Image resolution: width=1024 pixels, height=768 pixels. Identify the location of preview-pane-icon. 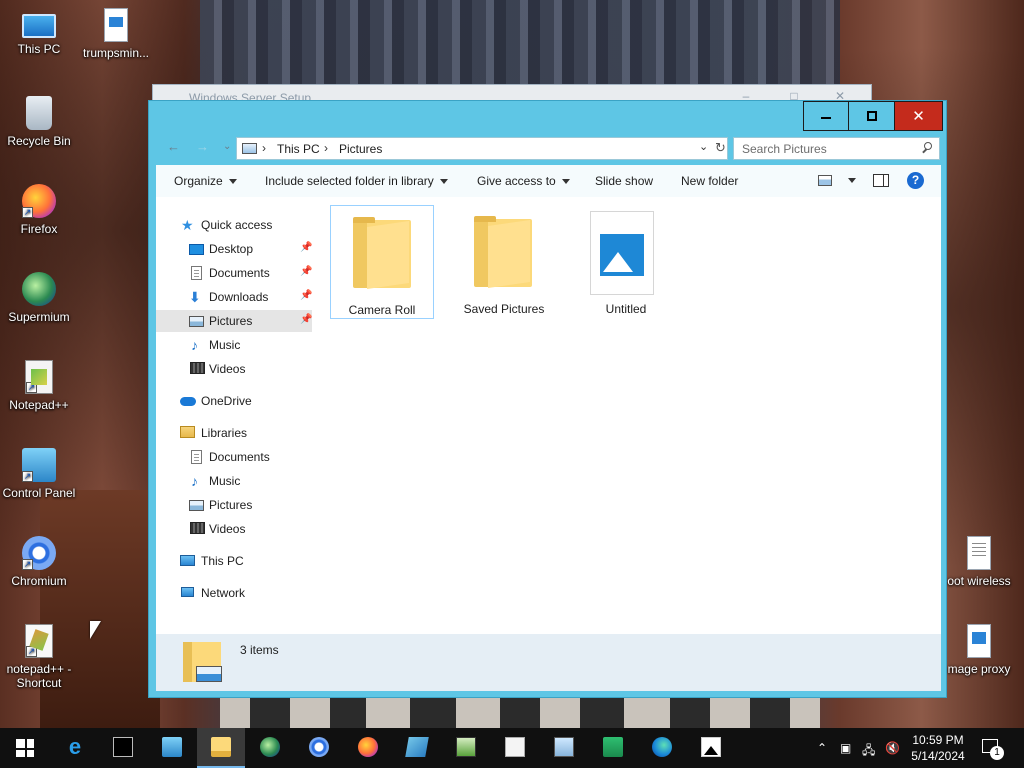
(881, 180).